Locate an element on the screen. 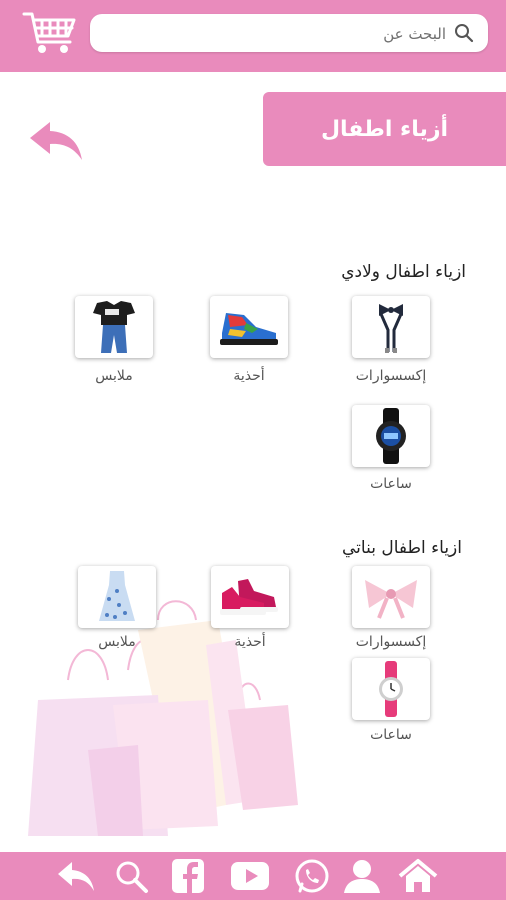 This screenshot has width=506, height=900. youtube-icon is located at coordinates (250, 876).